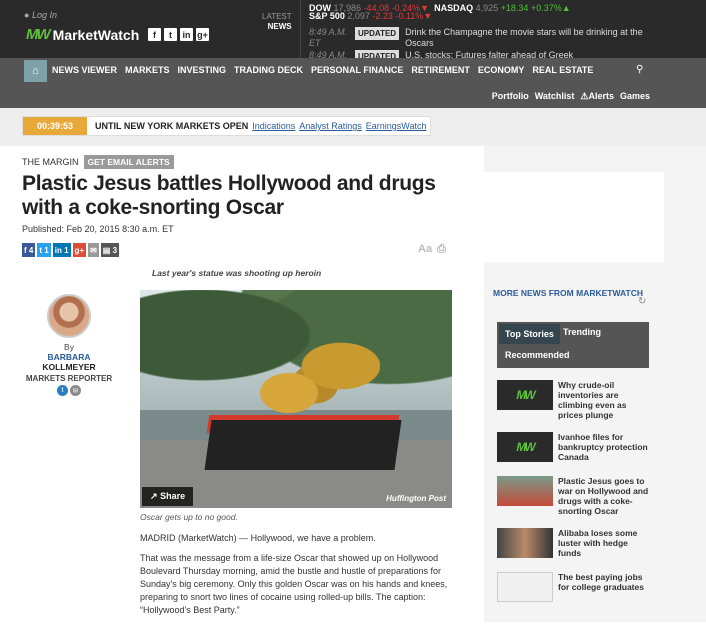  Describe the element at coordinates (396, 126) in the screenshot. I see `earningswatch-link: EarningsWatch` at that location.